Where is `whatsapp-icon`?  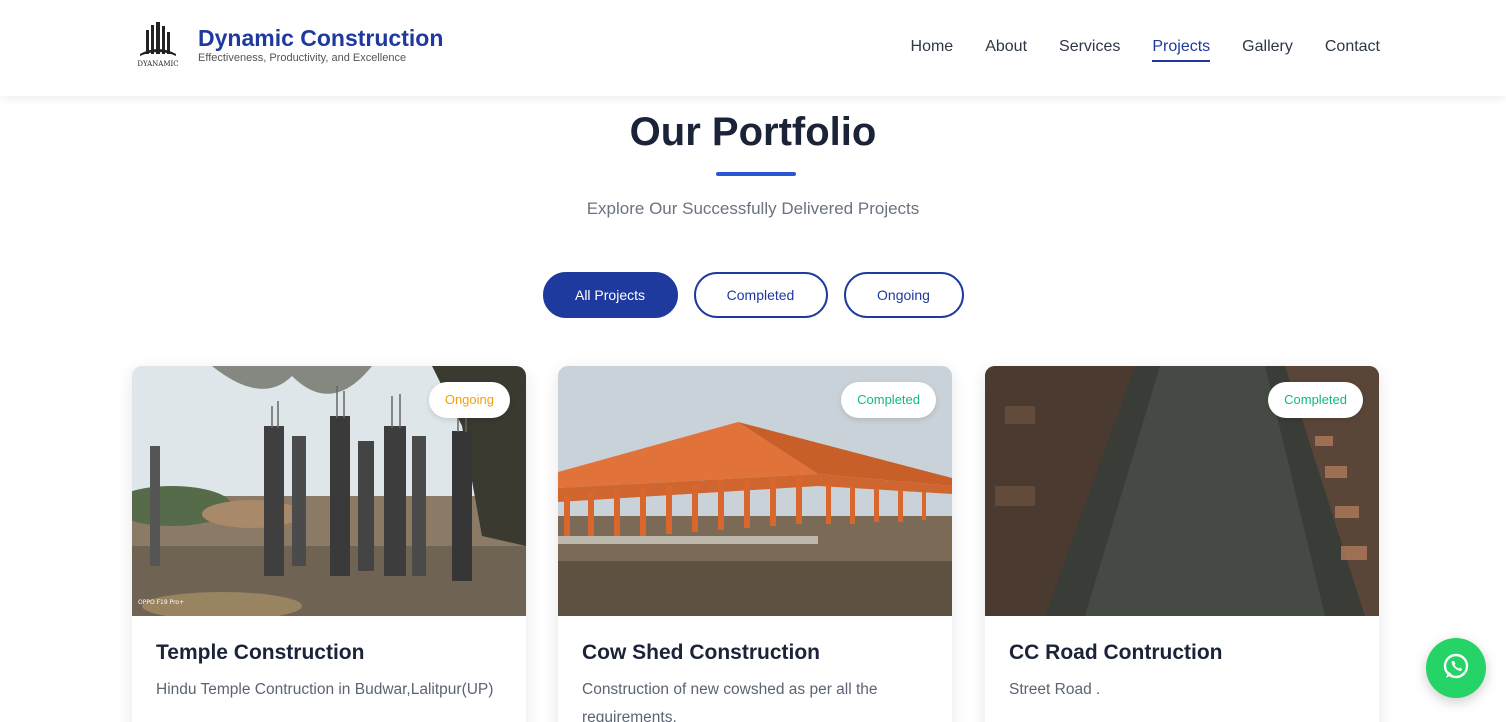
whatsapp-icon is located at coordinates (1456, 668).